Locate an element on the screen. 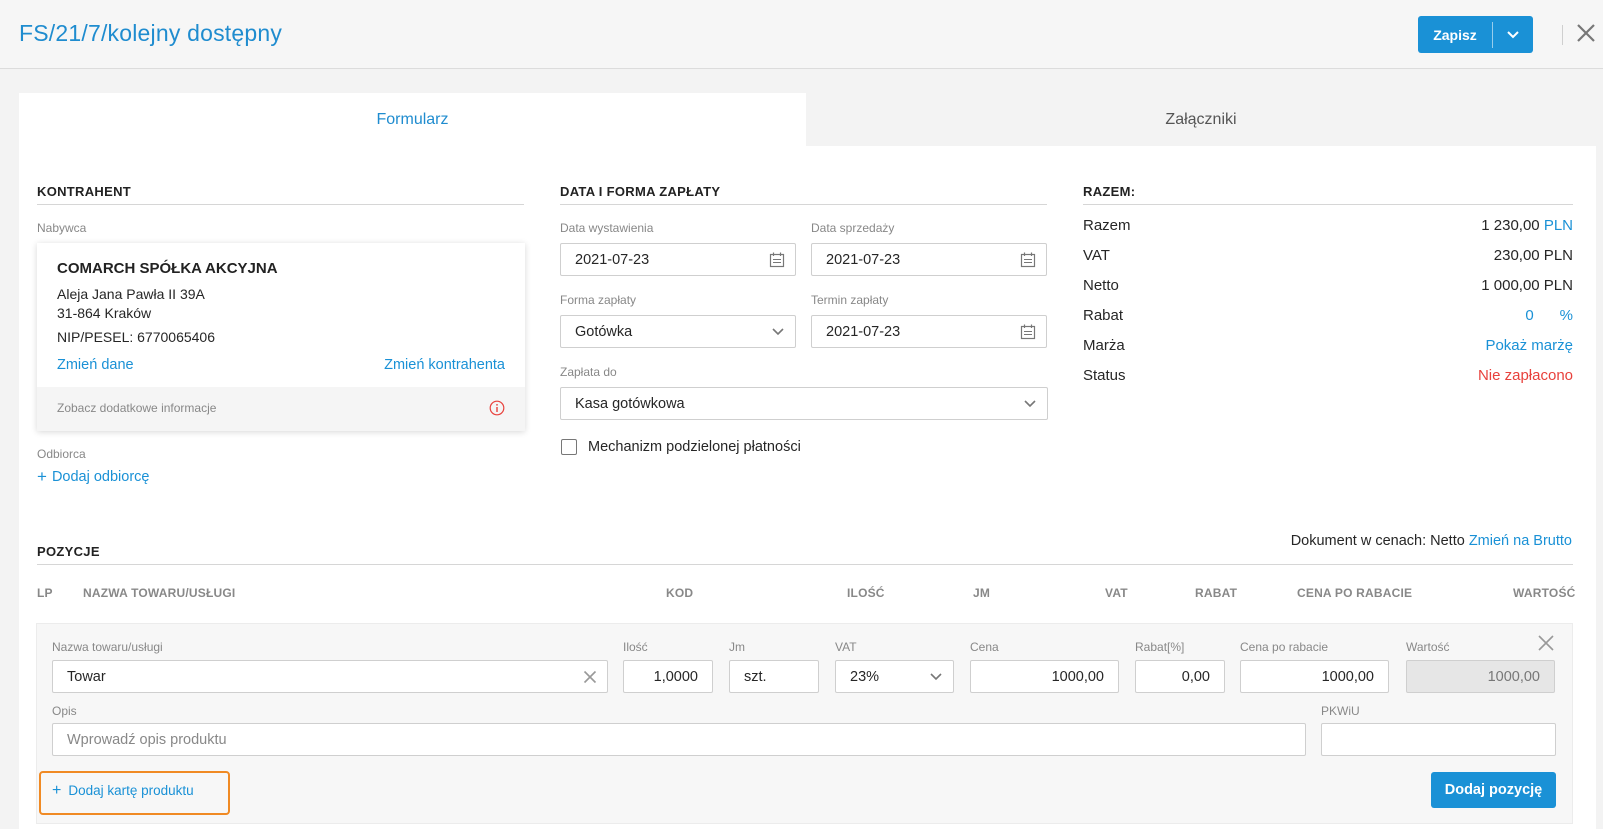 This screenshot has width=1603, height=829. currency-link: PLN is located at coordinates (1558, 225).